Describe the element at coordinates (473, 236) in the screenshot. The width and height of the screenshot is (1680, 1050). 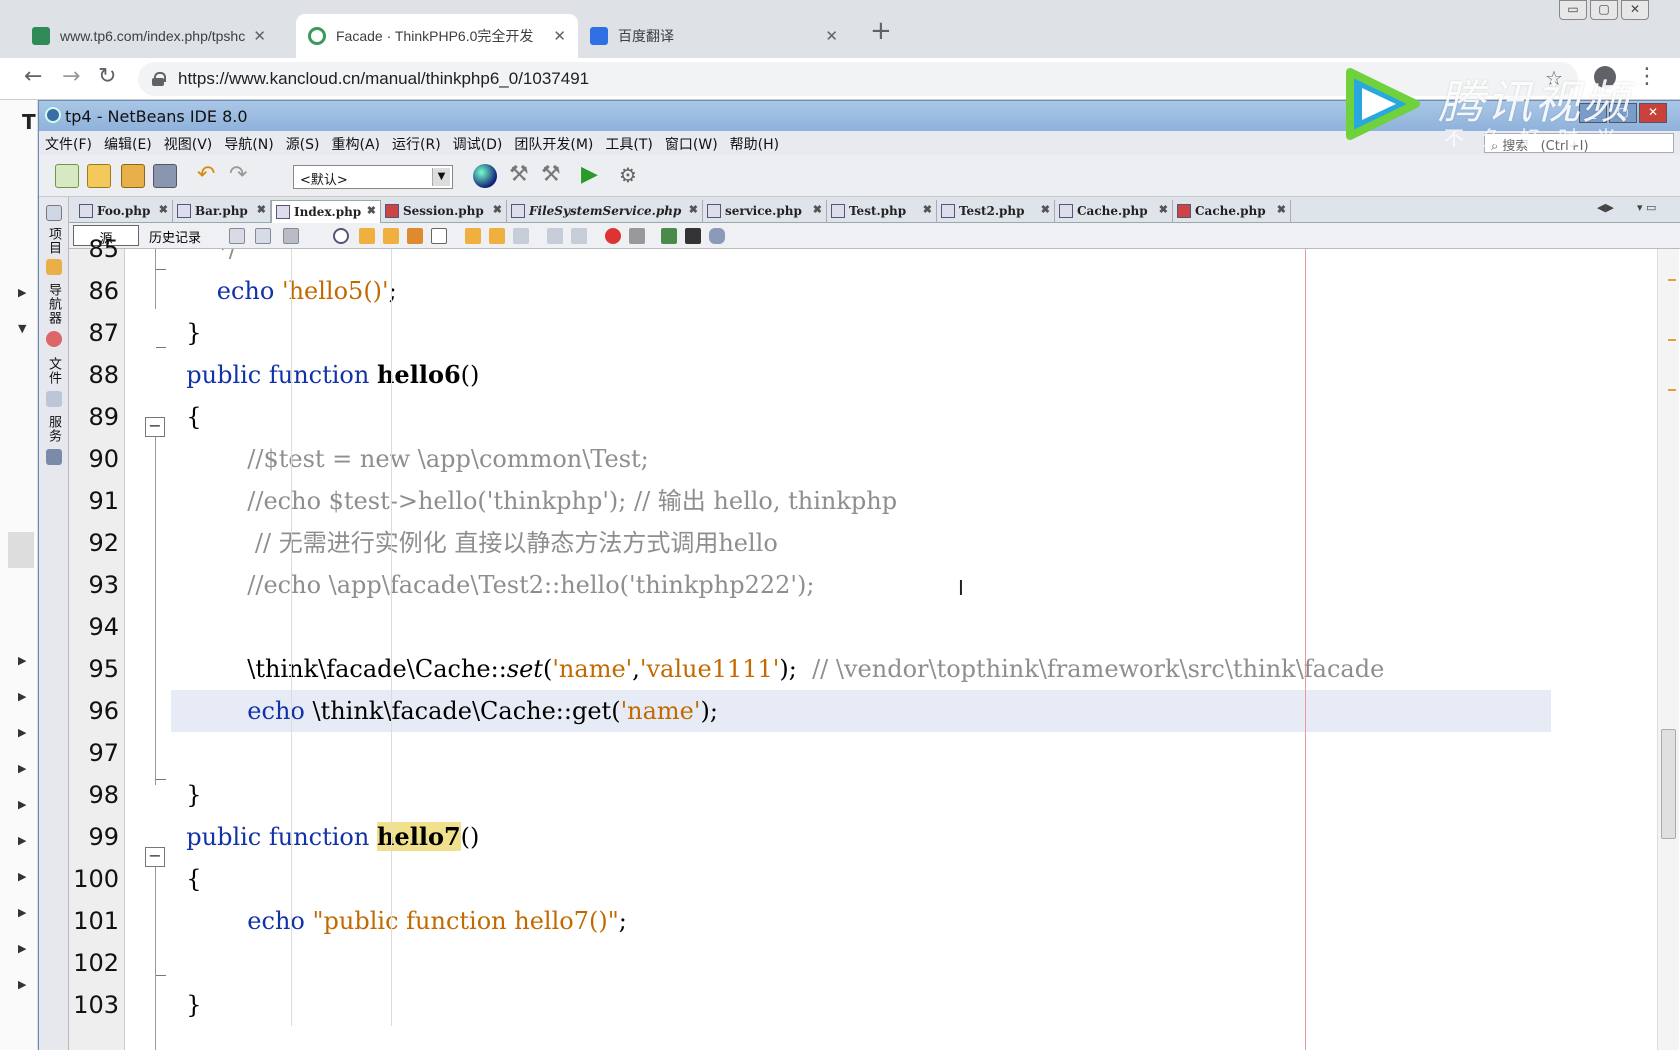
I see `prev-bookmark-icon` at that location.